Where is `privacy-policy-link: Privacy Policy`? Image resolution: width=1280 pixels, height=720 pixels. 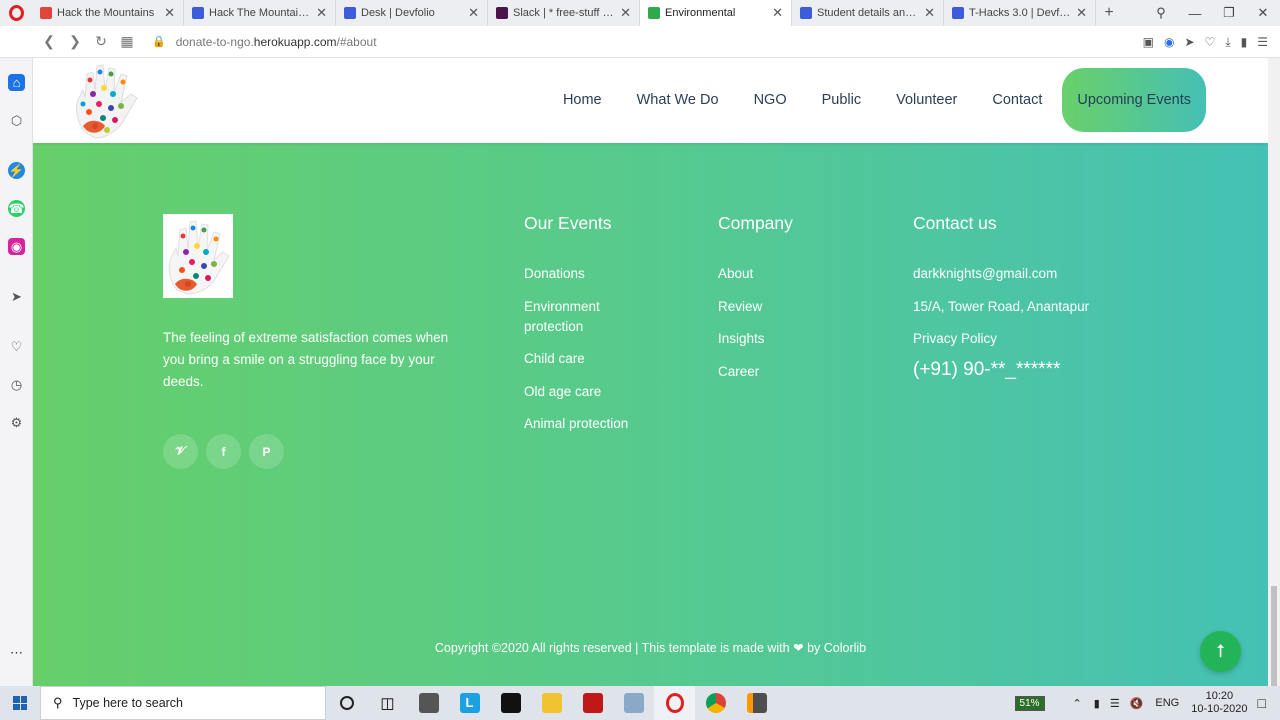 privacy-policy-link: Privacy Policy is located at coordinates (1033, 339).